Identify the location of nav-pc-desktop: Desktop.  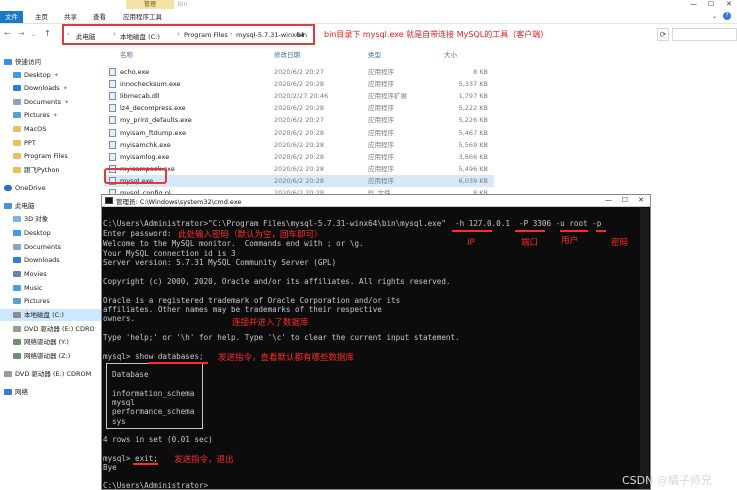
(32, 233).